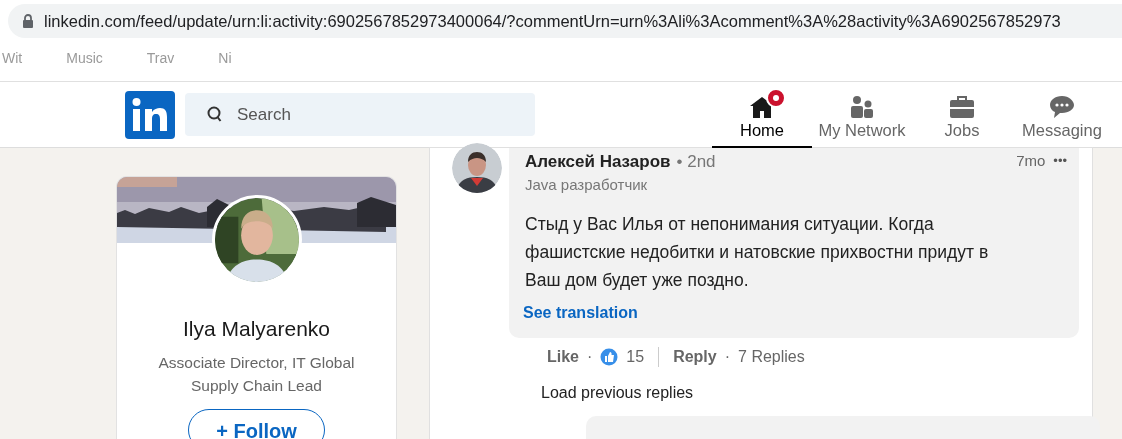  Describe the element at coordinates (225, 63) in the screenshot. I see `bookmark: Ni` at that location.